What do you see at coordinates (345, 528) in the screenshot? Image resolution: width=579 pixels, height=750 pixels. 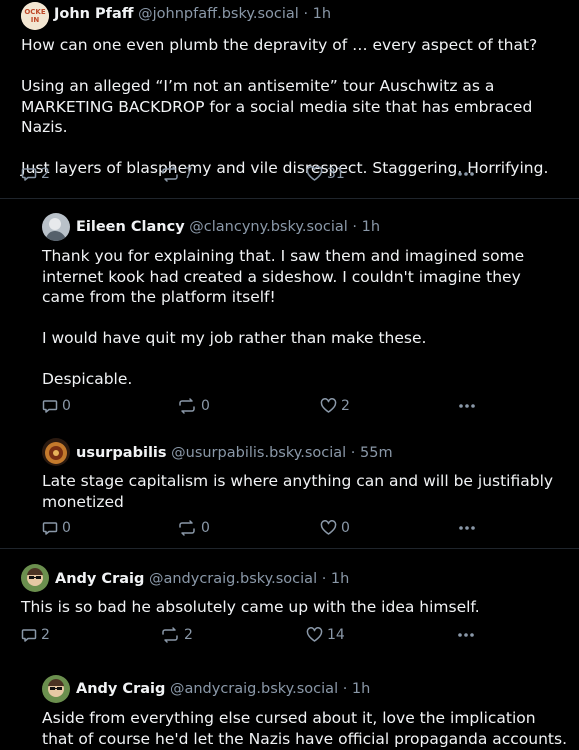 I see `like-count: 0` at bounding box center [345, 528].